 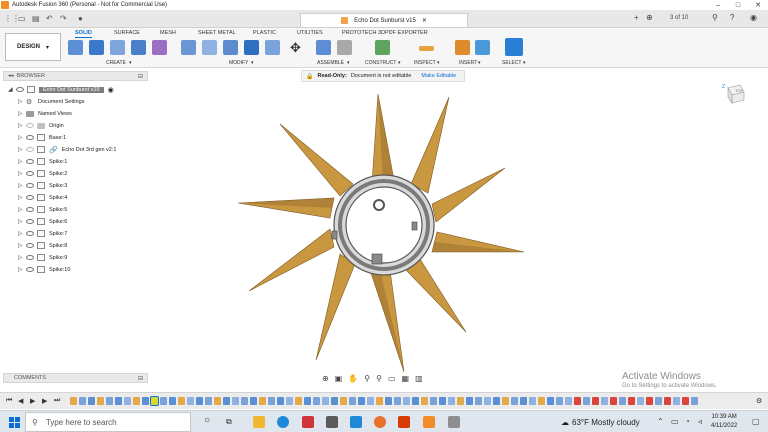 I want to click on file-icon: ▭, so click(x=22, y=18).